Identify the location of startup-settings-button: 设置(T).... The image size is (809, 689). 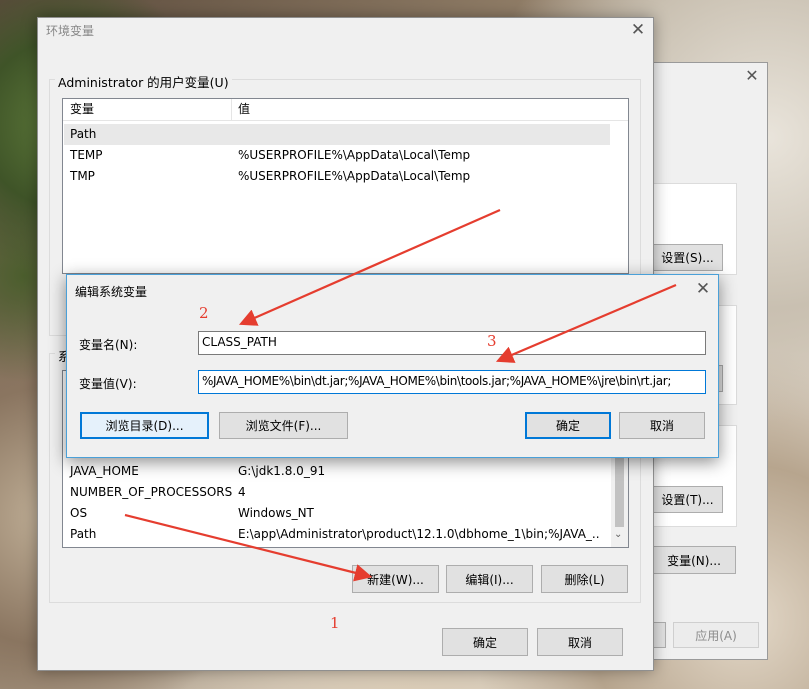
(687, 499).